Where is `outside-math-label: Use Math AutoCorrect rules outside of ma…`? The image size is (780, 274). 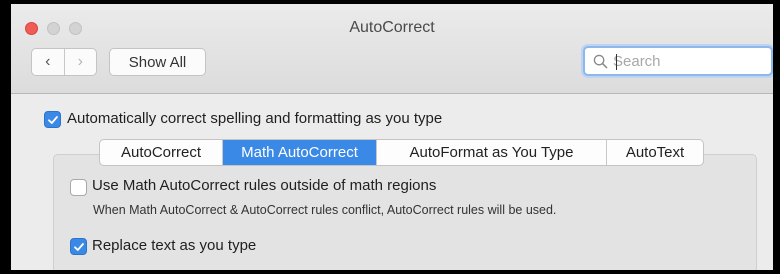
outside-math-label: Use Math AutoCorrect rules outside of ma… is located at coordinates (264, 185).